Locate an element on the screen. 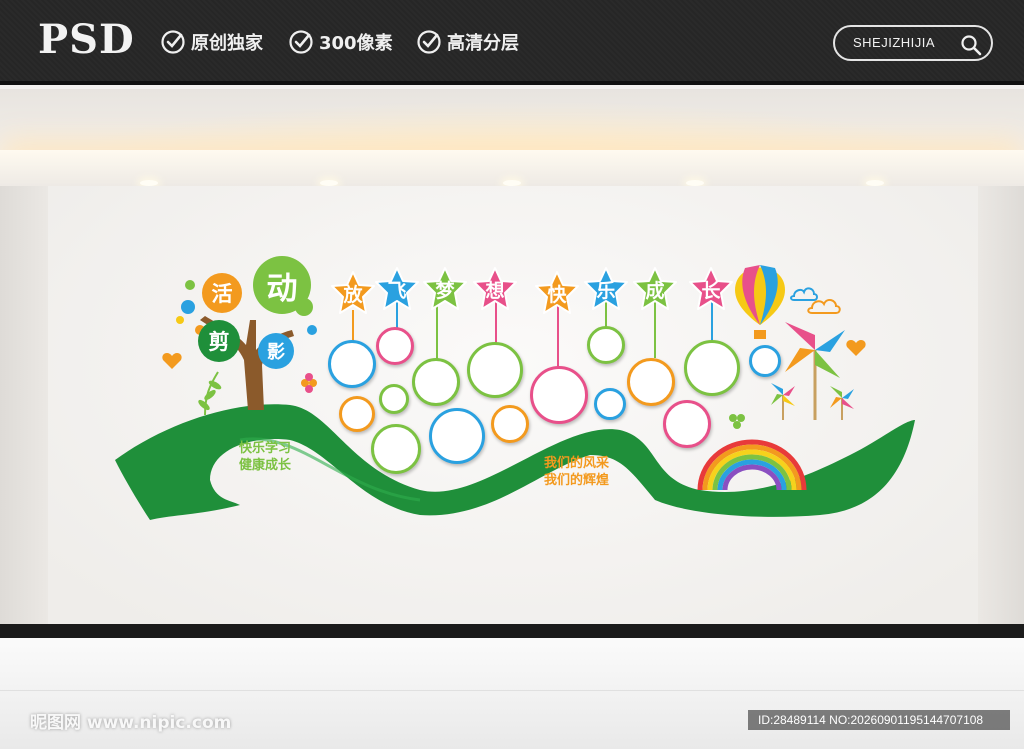 The image size is (1024, 749). star-title-label: 飞 is located at coordinates (397, 290).